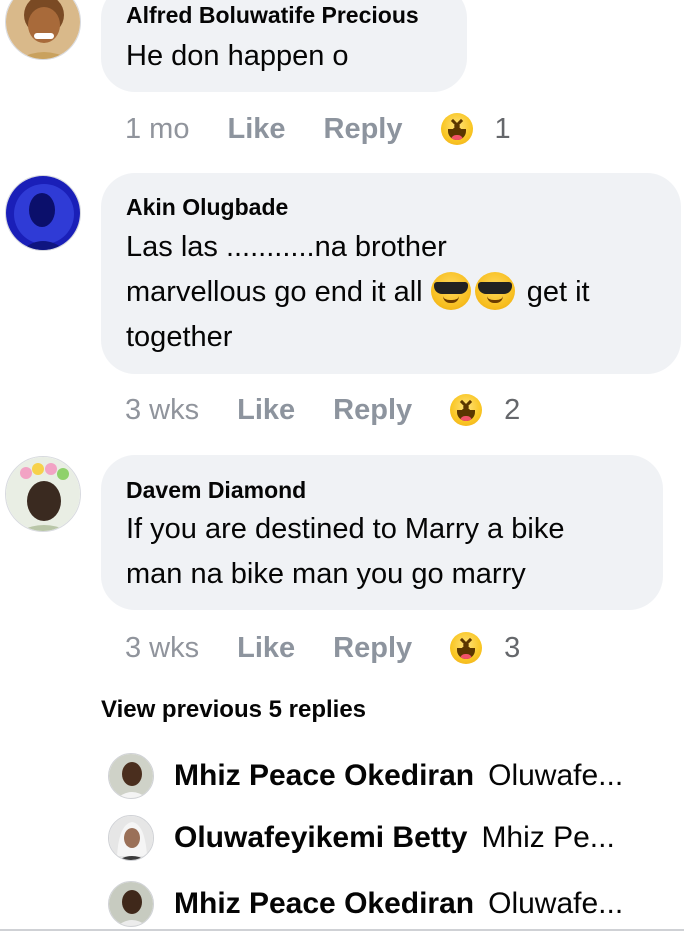 This screenshot has width=684, height=933. I want to click on comment-text-line: man na bike man you go marry, so click(326, 574).